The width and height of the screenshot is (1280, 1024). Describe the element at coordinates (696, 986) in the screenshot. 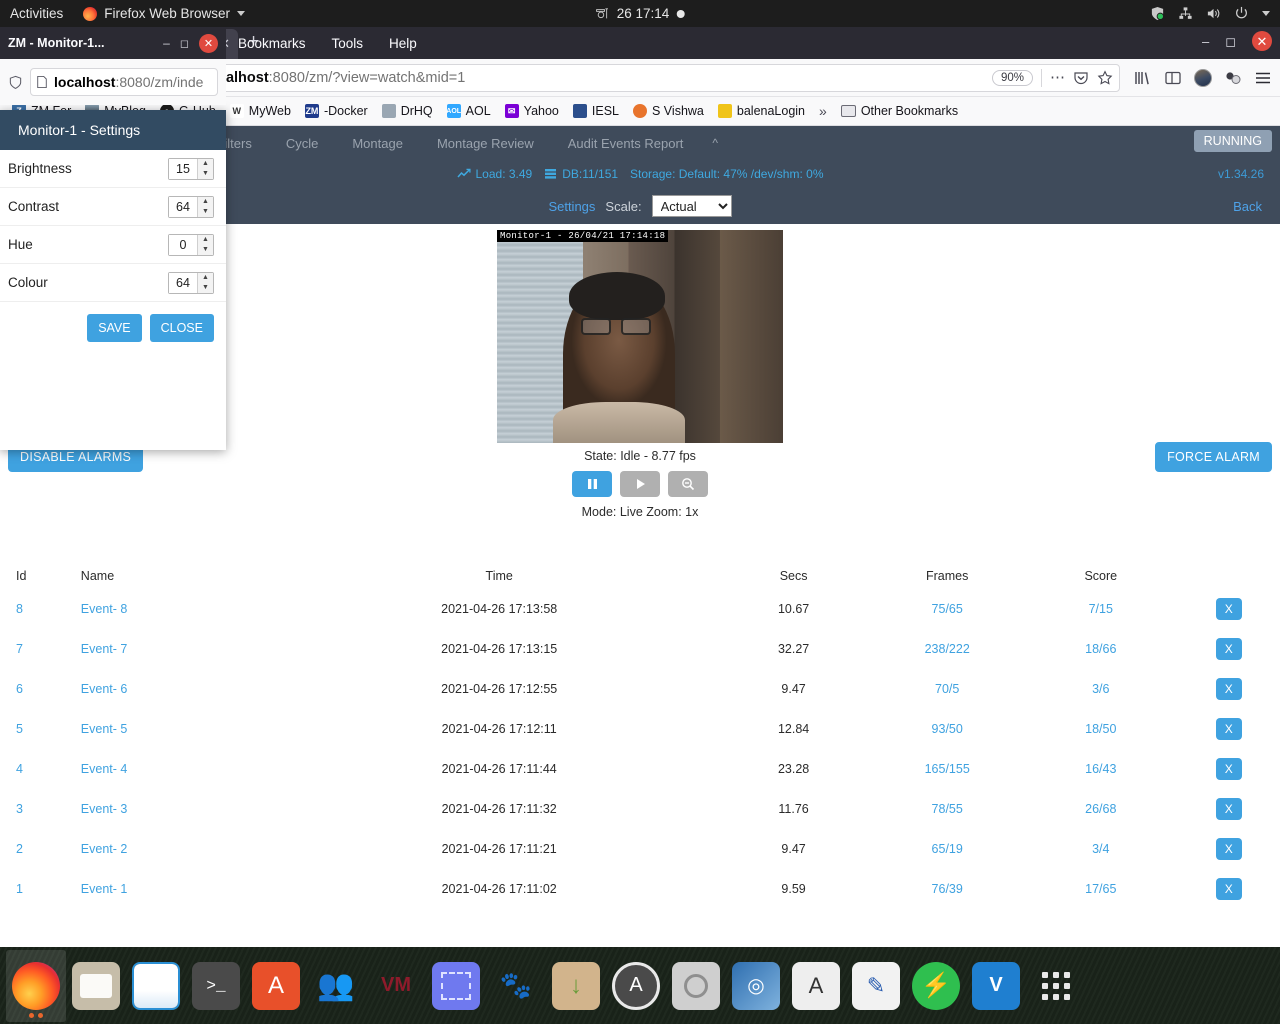

I see `dock-item-disks` at that location.